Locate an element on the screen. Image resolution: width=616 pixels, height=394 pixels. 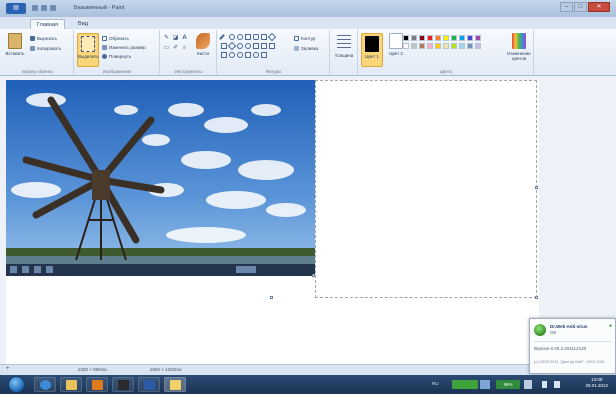
line-shape-icon is located at coordinates (222, 37).